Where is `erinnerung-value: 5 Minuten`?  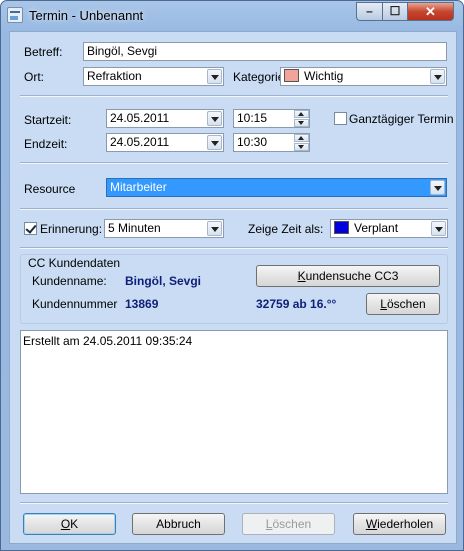 erinnerung-value: 5 Minuten is located at coordinates (134, 228).